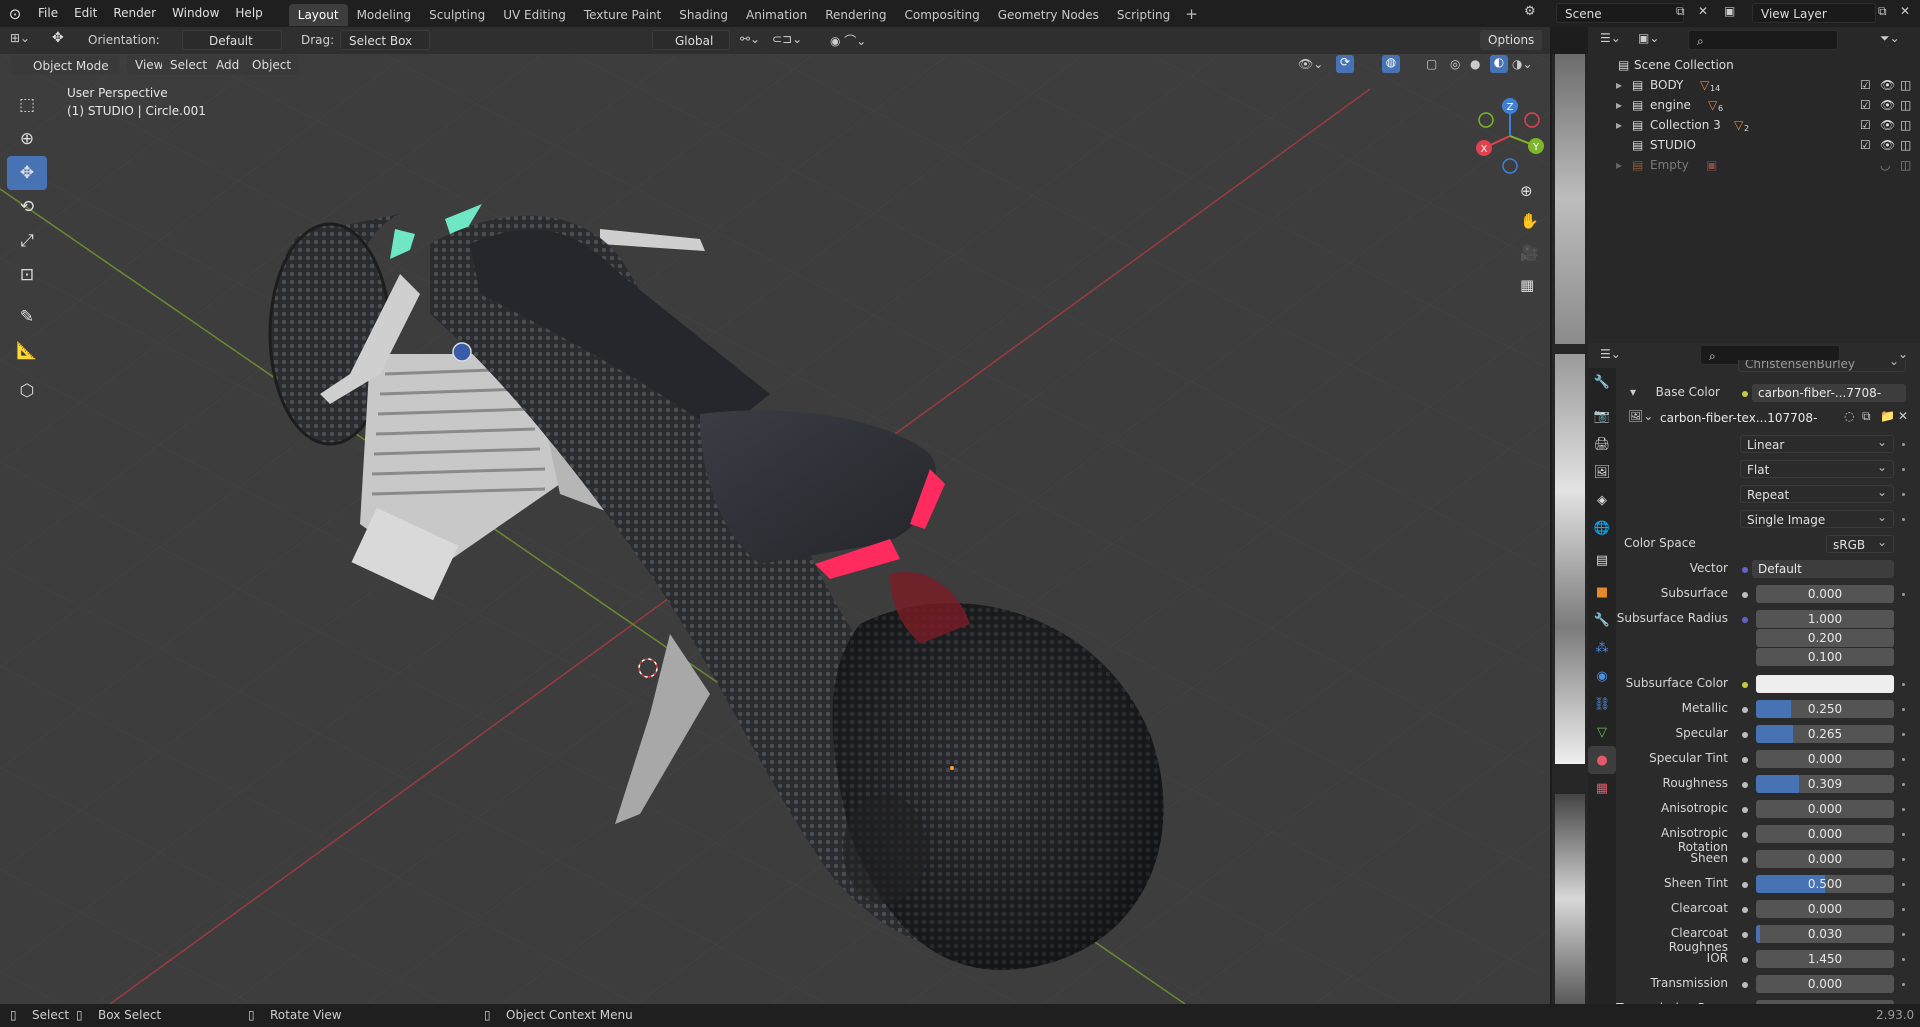 The height and width of the screenshot is (1027, 1920). What do you see at coordinates (1391, 64) in the screenshot?
I see `overlay-toggle-icon: ◍` at bounding box center [1391, 64].